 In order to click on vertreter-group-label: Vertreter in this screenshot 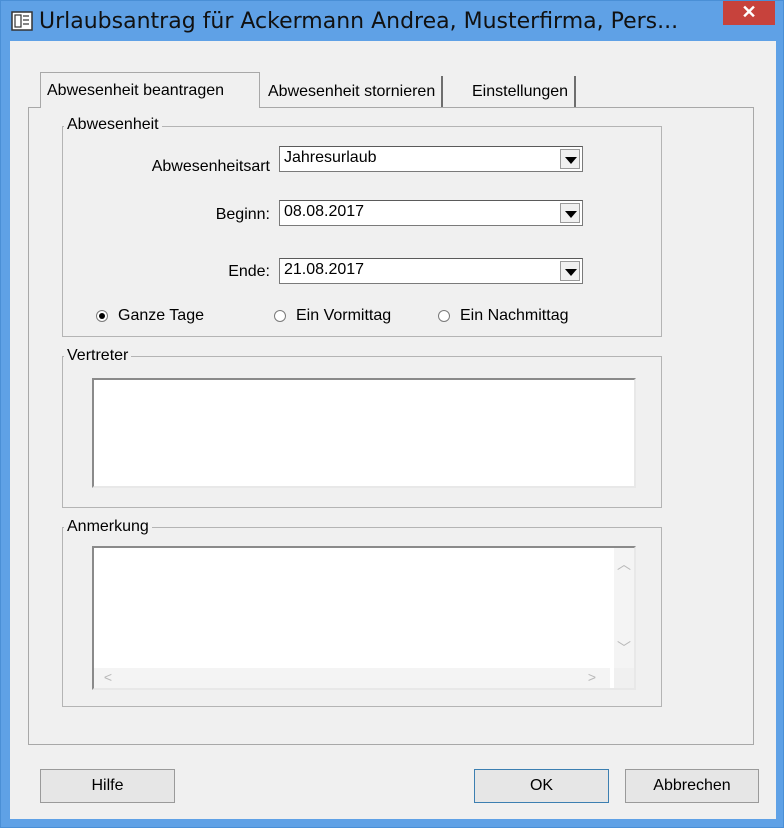, I will do `click(98, 356)`.